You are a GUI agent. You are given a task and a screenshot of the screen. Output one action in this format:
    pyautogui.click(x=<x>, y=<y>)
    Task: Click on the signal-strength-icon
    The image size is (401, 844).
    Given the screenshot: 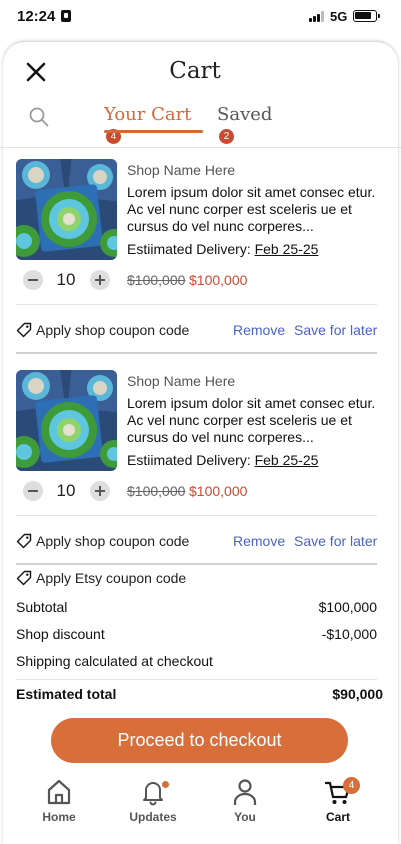 What is the action you would take?
    pyautogui.click(x=317, y=16)
    